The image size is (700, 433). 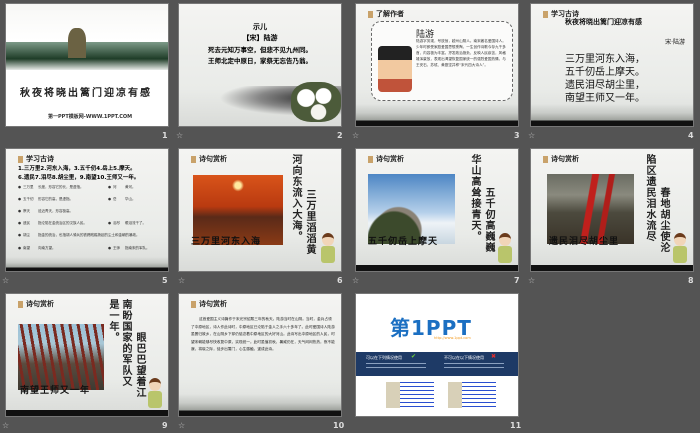 I want to click on slide-header: 学习古诗, so click(x=36, y=159).